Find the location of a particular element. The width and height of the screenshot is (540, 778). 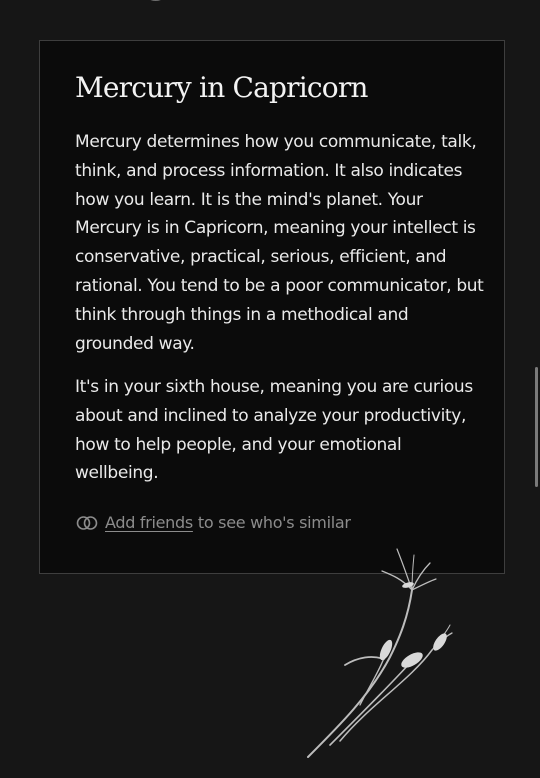

flower-fragment-decoration is located at coordinates (155, 0).